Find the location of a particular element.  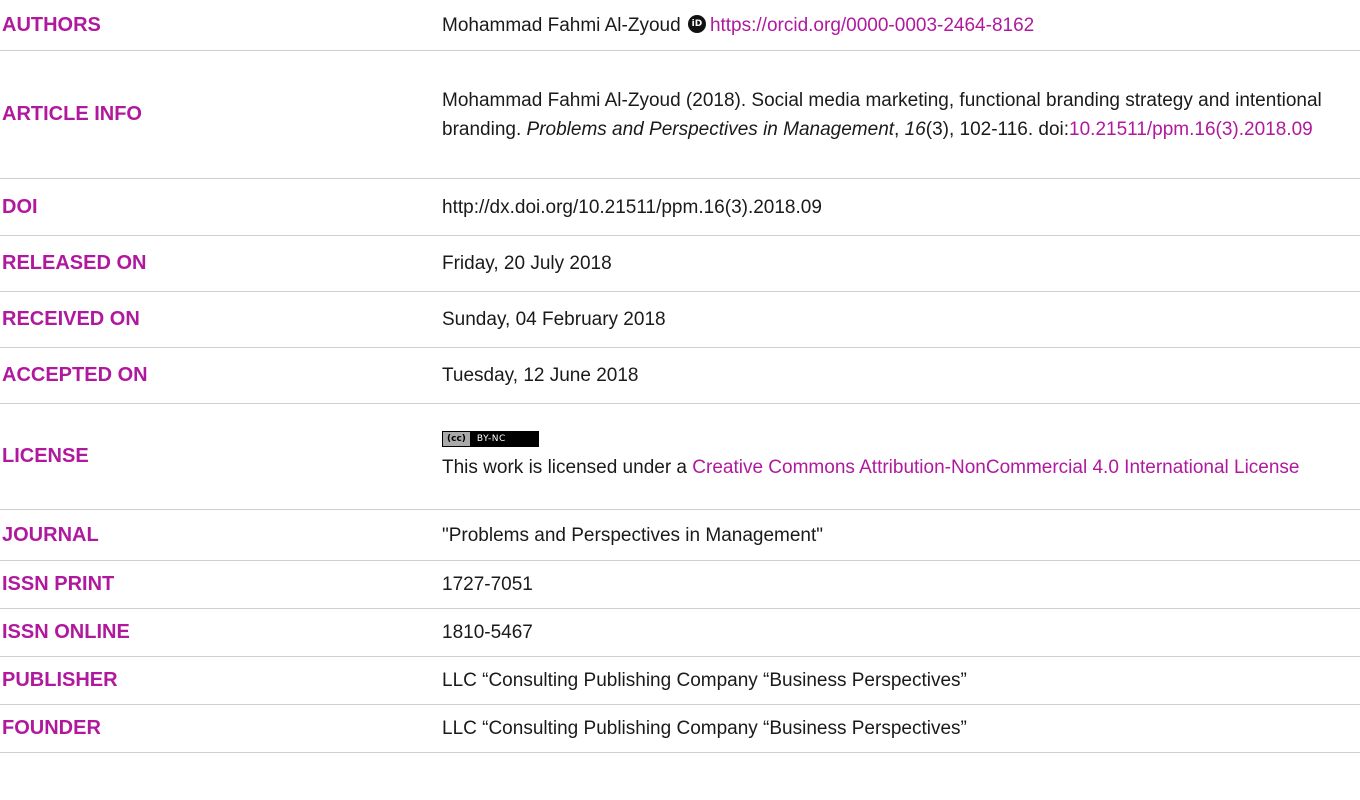

orcid-icon-text: iD is located at coordinates (697, 23).